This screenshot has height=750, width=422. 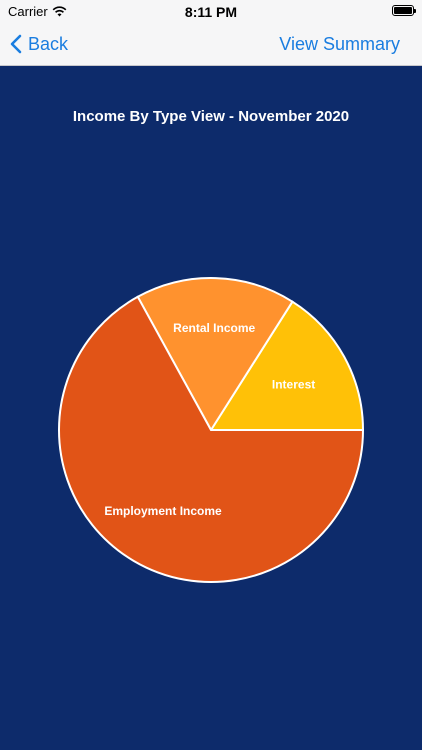 What do you see at coordinates (214, 328) in the screenshot?
I see `pie-label-rental-income: Rental Income` at bounding box center [214, 328].